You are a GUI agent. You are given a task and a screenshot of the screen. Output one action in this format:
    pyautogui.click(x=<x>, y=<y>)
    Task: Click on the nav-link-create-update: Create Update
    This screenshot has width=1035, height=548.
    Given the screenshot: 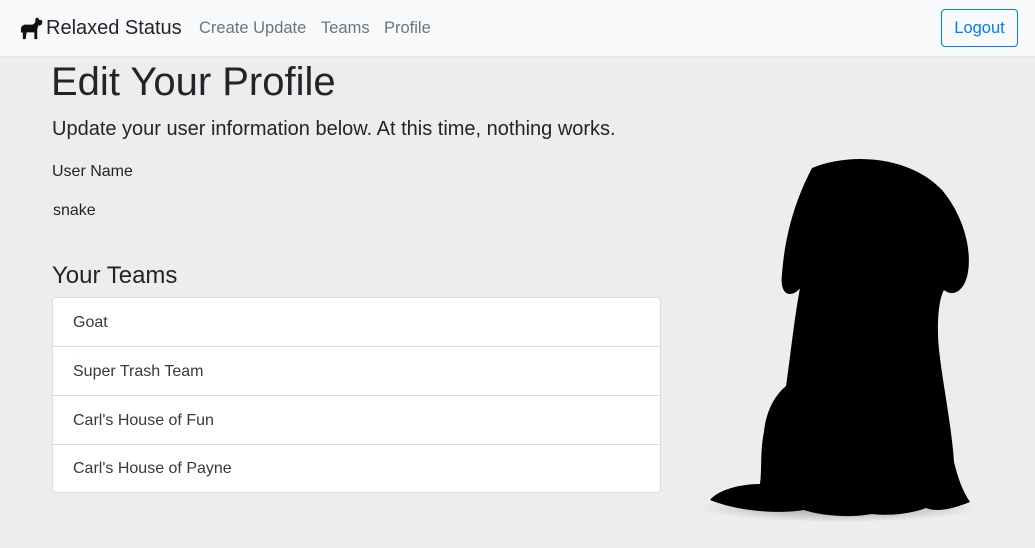 What is the action you would take?
    pyautogui.click(x=252, y=28)
    